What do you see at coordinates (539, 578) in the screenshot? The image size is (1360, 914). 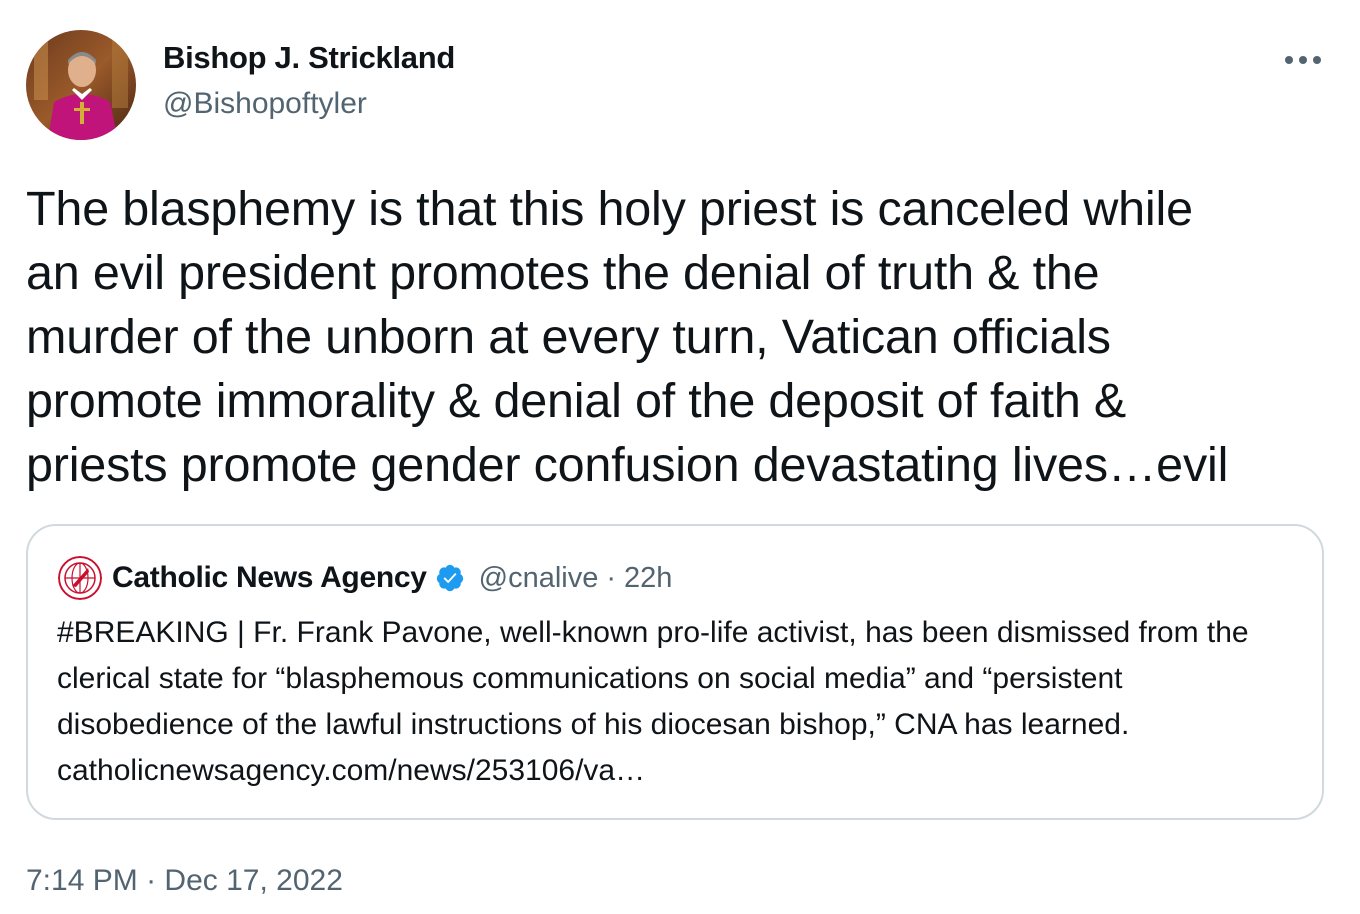 I see `quoted-author-handle: @cnalive` at bounding box center [539, 578].